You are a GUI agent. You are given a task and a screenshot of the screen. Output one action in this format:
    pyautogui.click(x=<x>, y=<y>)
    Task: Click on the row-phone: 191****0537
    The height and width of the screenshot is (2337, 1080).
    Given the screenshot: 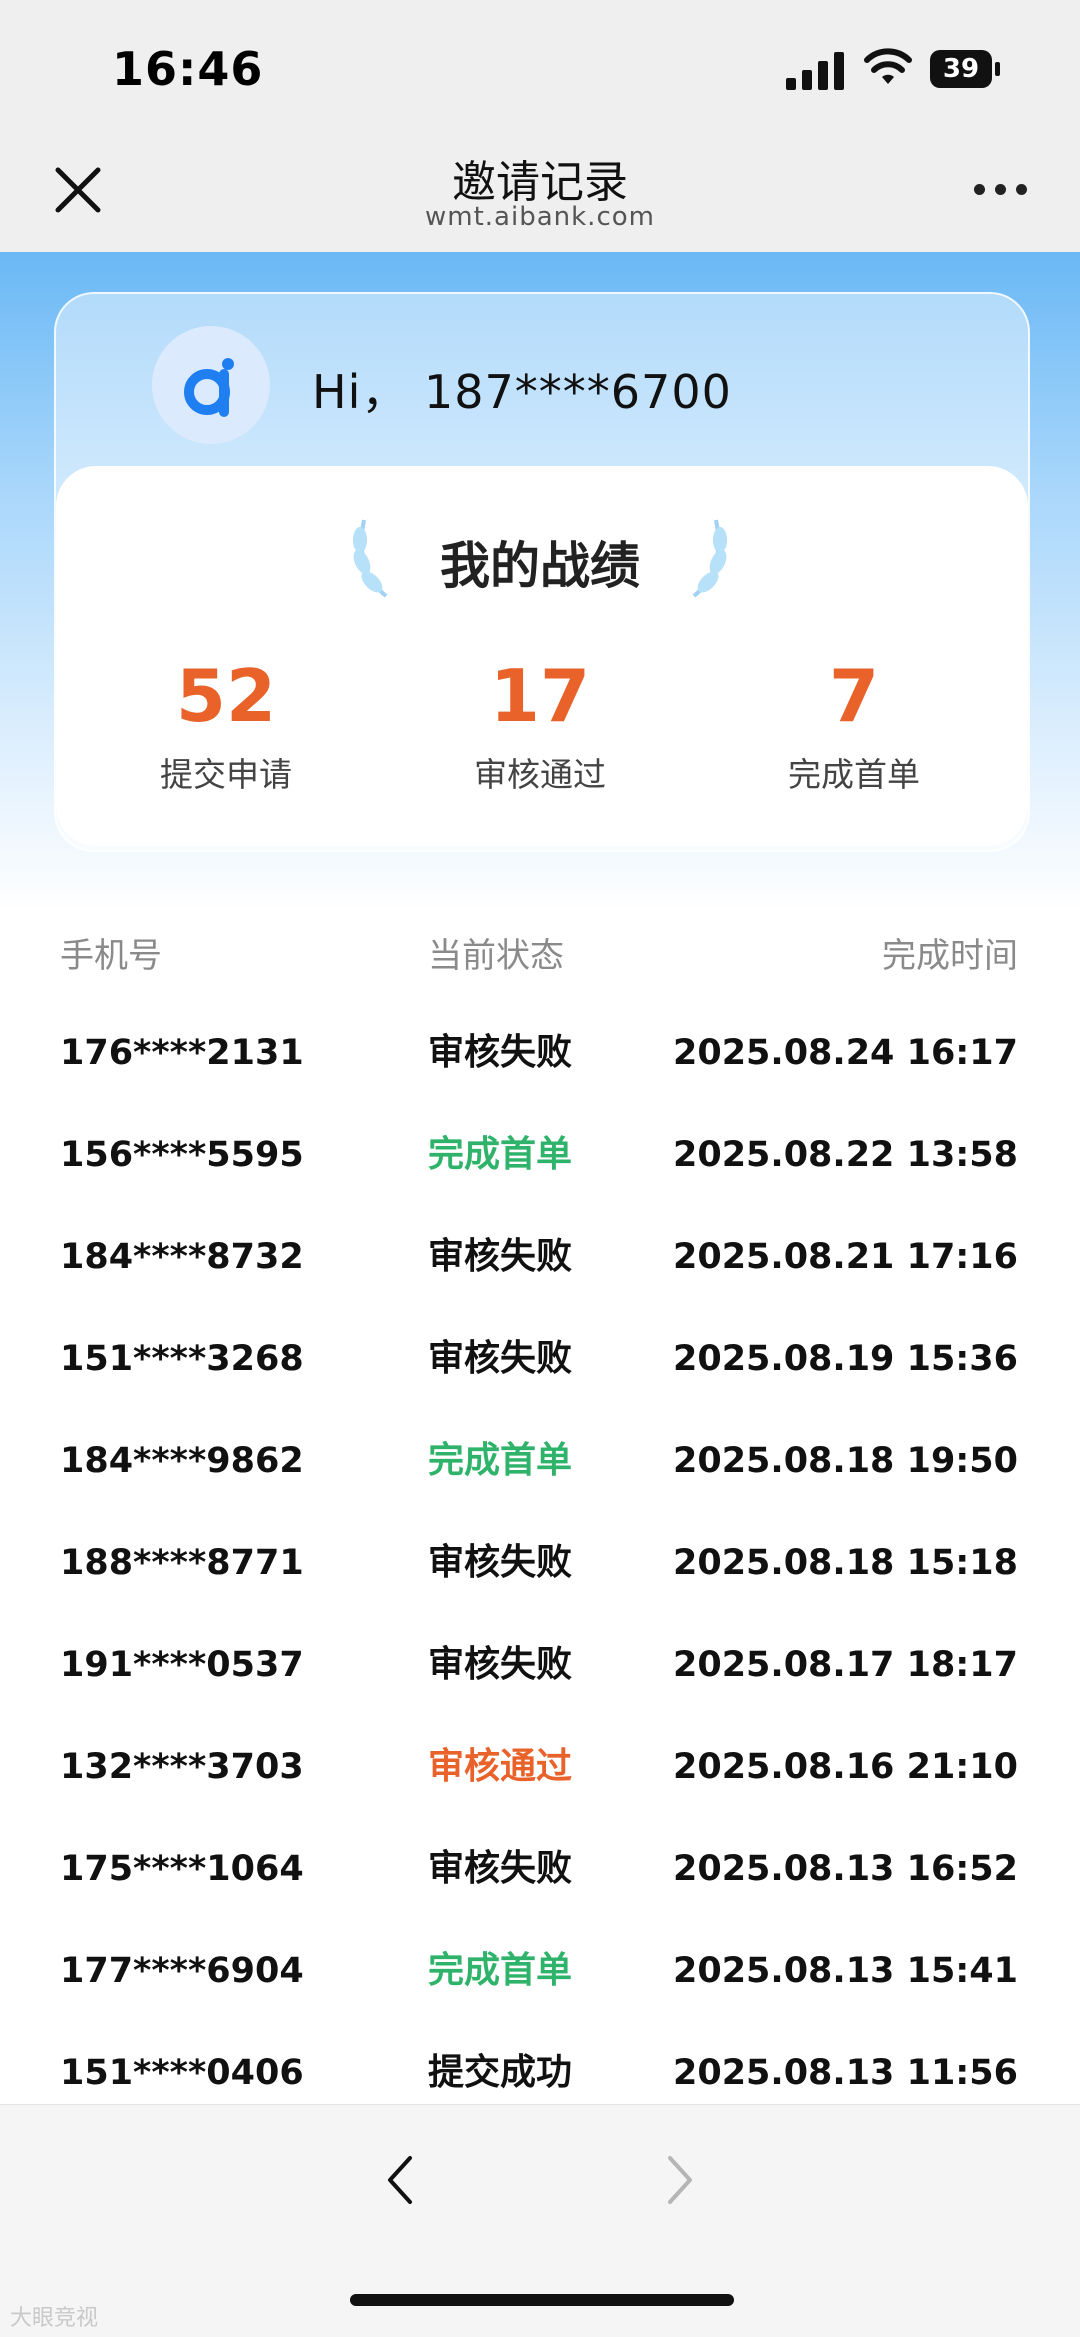 What is the action you would take?
    pyautogui.click(x=182, y=1665)
    